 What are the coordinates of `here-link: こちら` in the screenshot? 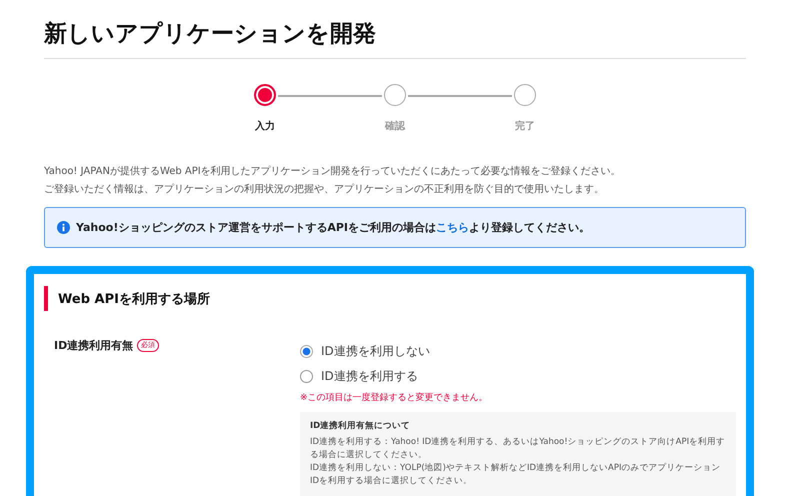 It's located at (453, 227).